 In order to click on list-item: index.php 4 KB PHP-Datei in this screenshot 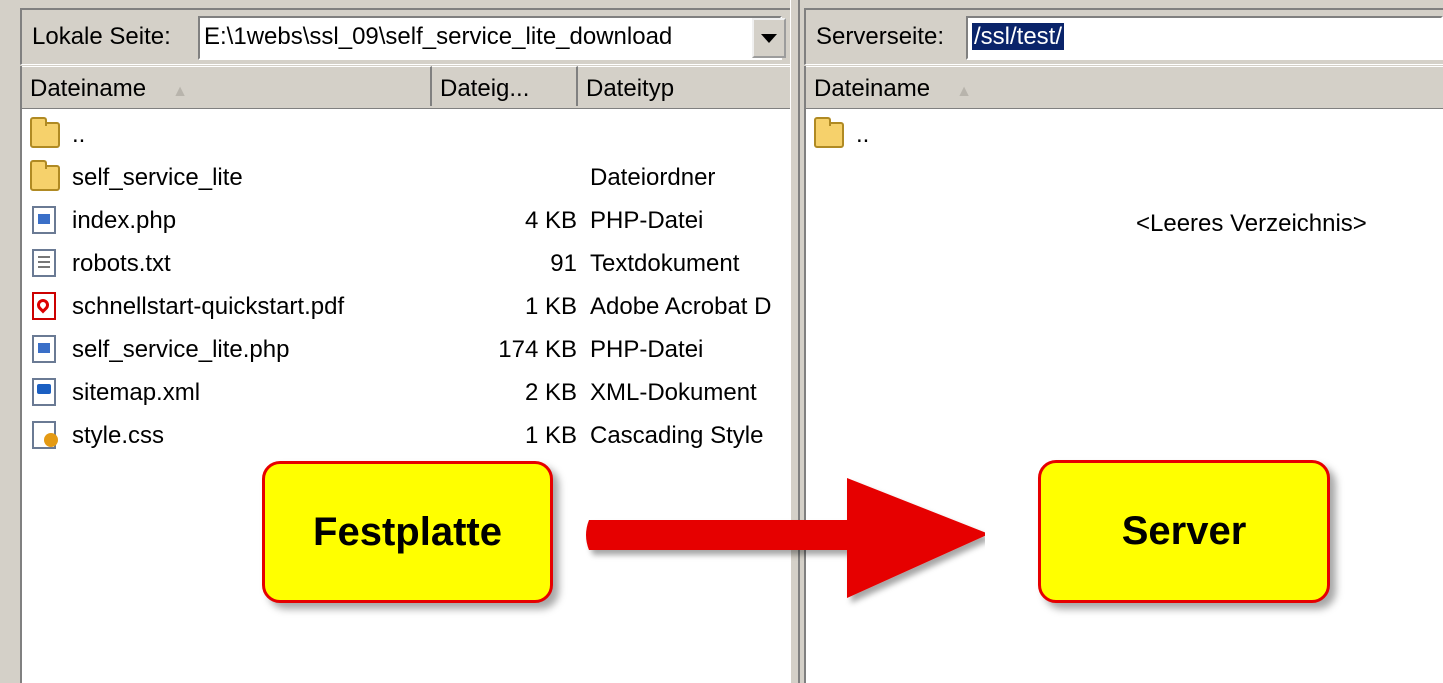, I will do `click(406, 221)`.